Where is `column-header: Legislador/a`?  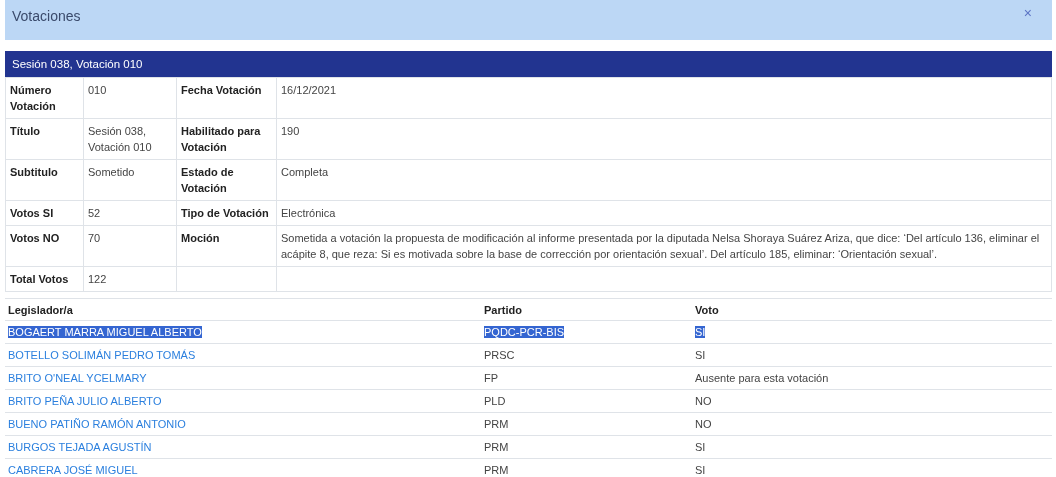
column-header: Legislador/a is located at coordinates (243, 309).